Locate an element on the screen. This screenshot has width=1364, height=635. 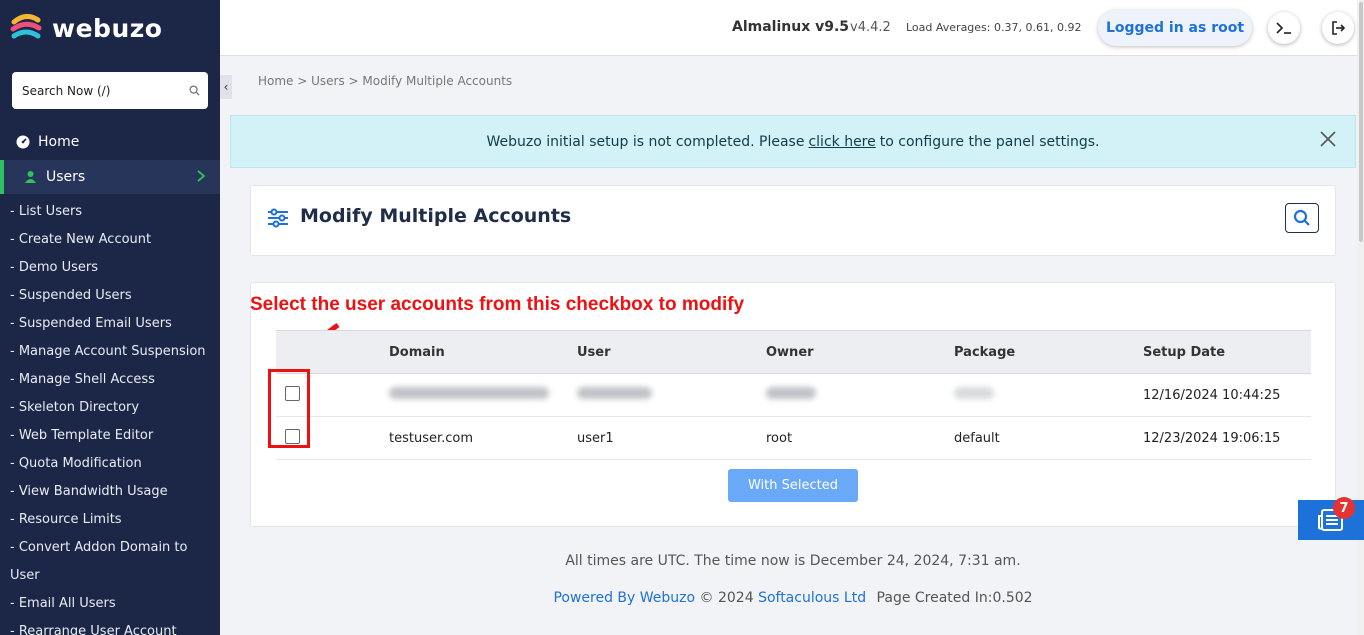
blurred-user is located at coordinates (614, 393).